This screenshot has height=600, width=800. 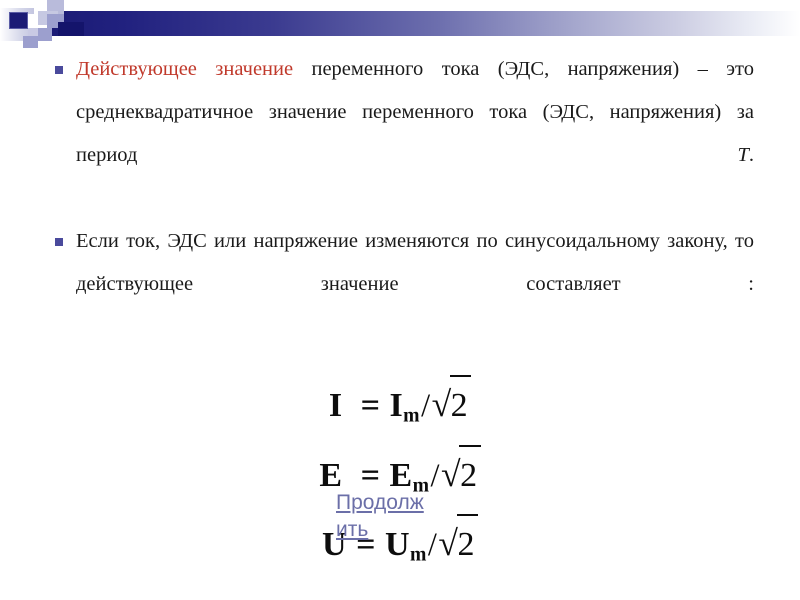 What do you see at coordinates (418, 554) in the screenshot?
I see `formula-voltage-subscript: m` at bounding box center [418, 554].